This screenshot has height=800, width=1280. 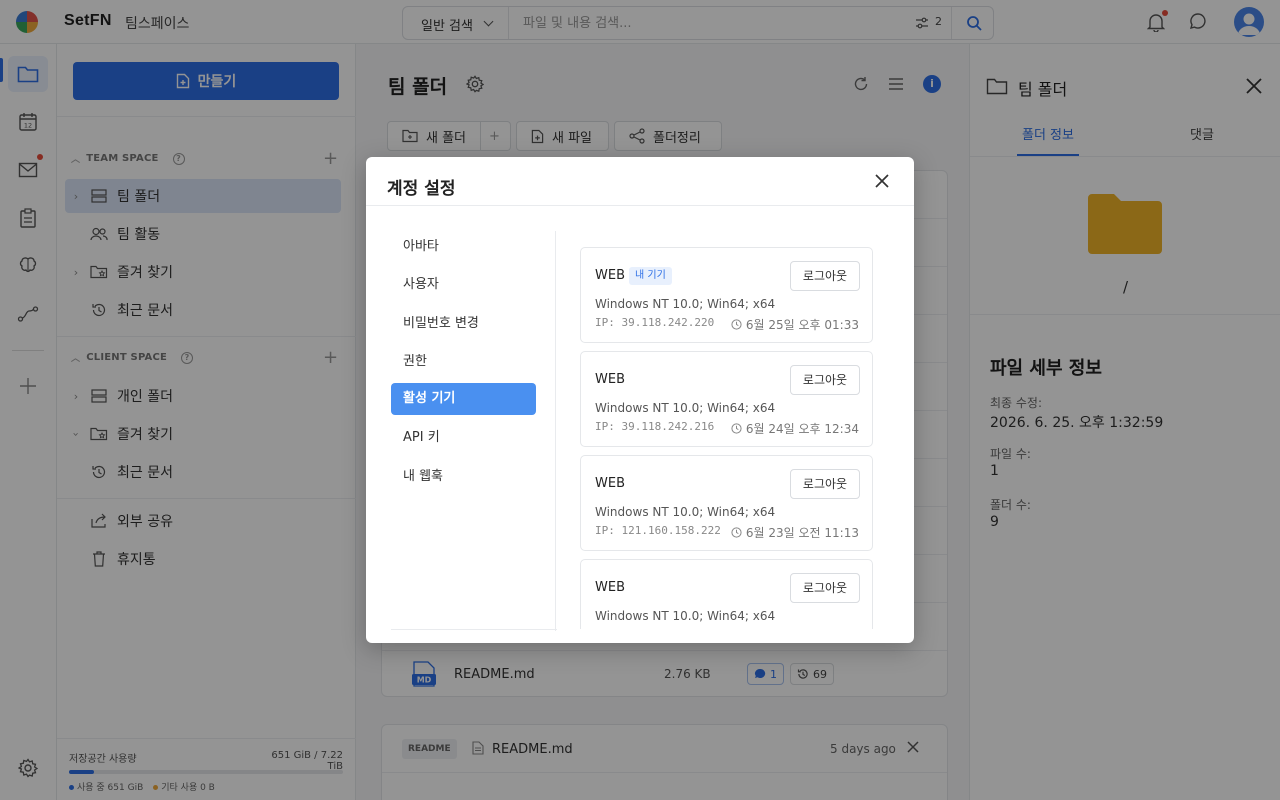 I want to click on current-device-badge: 내 기기, so click(x=650, y=276).